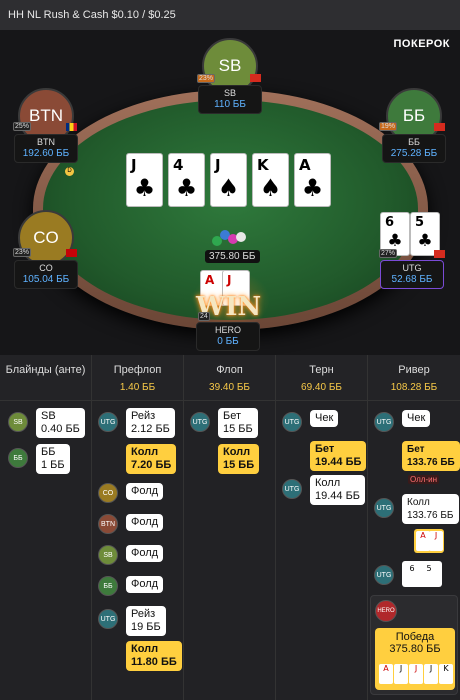 Image resolution: width=460 pixels, height=700 pixels. I want to click on window-title: HH NL Rush & Cash $0.10 / $0.25, so click(230, 15).